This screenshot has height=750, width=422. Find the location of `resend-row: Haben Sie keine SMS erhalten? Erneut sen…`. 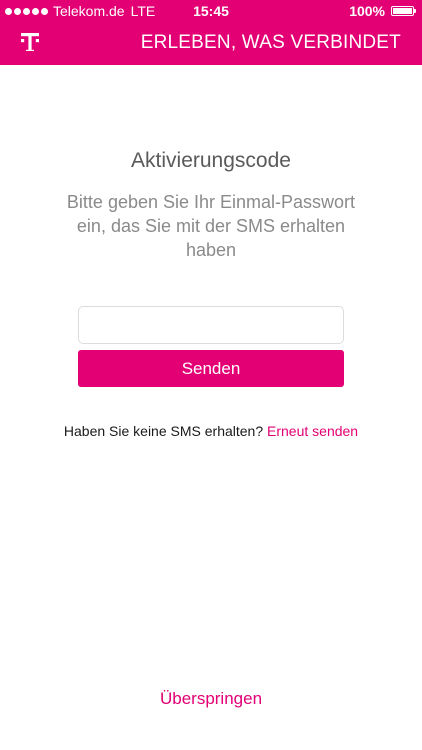

resend-row: Haben Sie keine SMS erhalten? Erneut sen… is located at coordinates (211, 431).